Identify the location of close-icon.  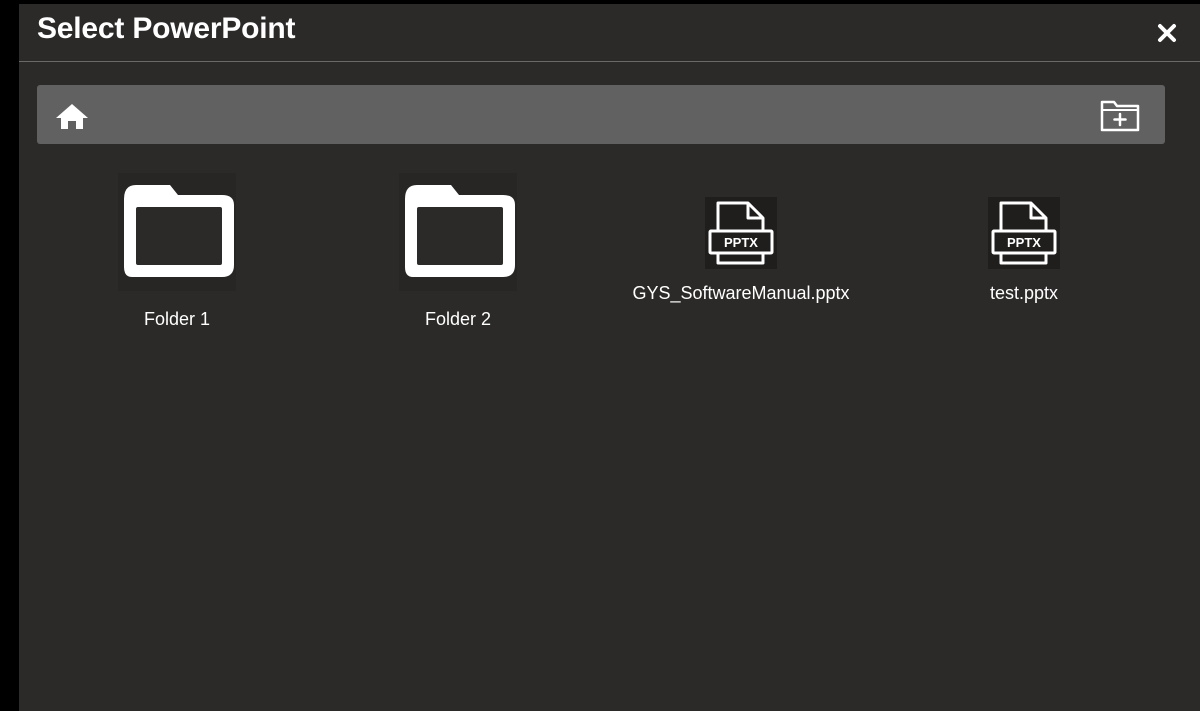
(1167, 33).